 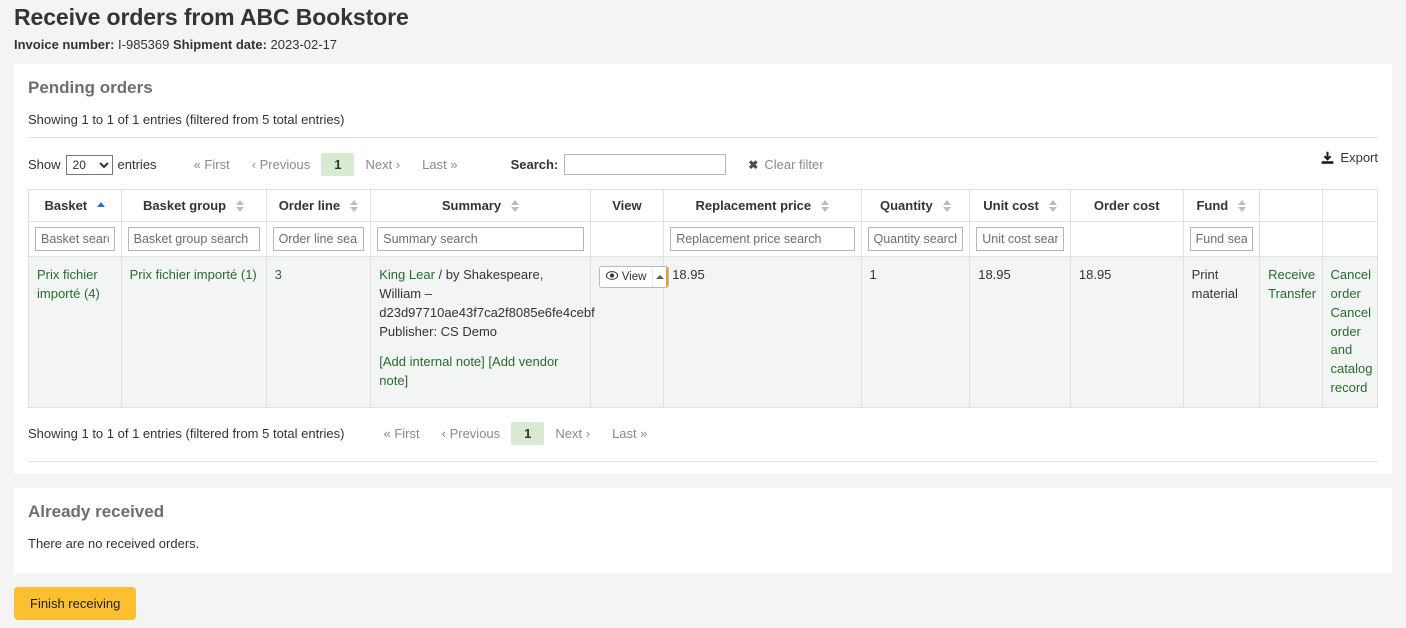 I want to click on close-x-icon: ✖, so click(x=753, y=164).